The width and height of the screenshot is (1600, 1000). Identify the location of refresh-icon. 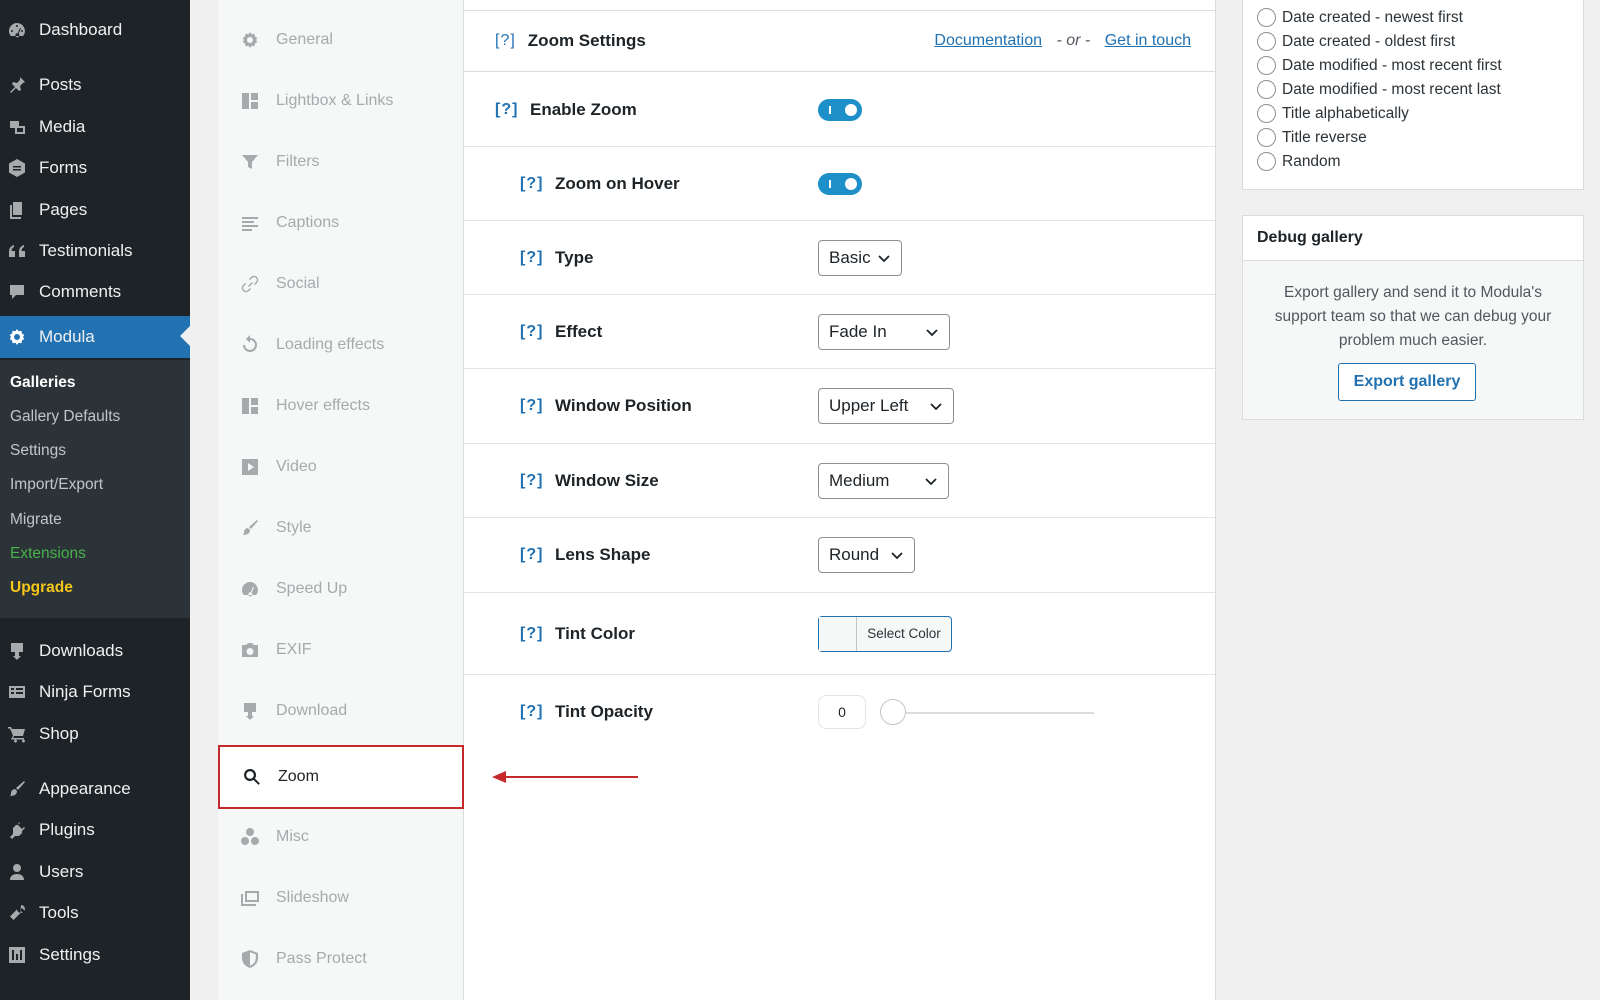
(250, 345).